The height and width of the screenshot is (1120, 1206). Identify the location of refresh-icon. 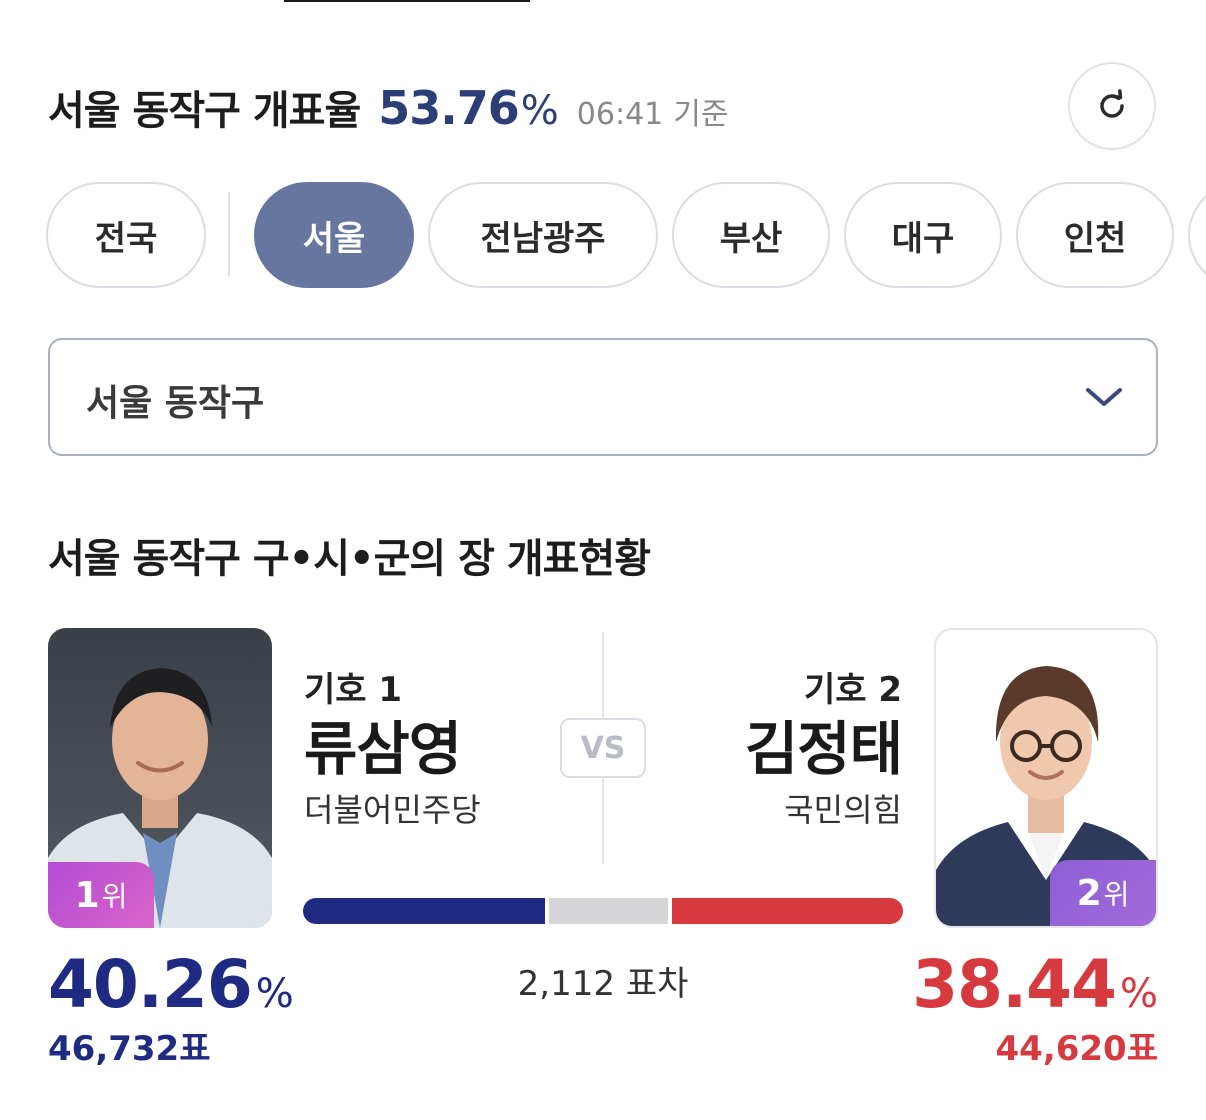
(1112, 103).